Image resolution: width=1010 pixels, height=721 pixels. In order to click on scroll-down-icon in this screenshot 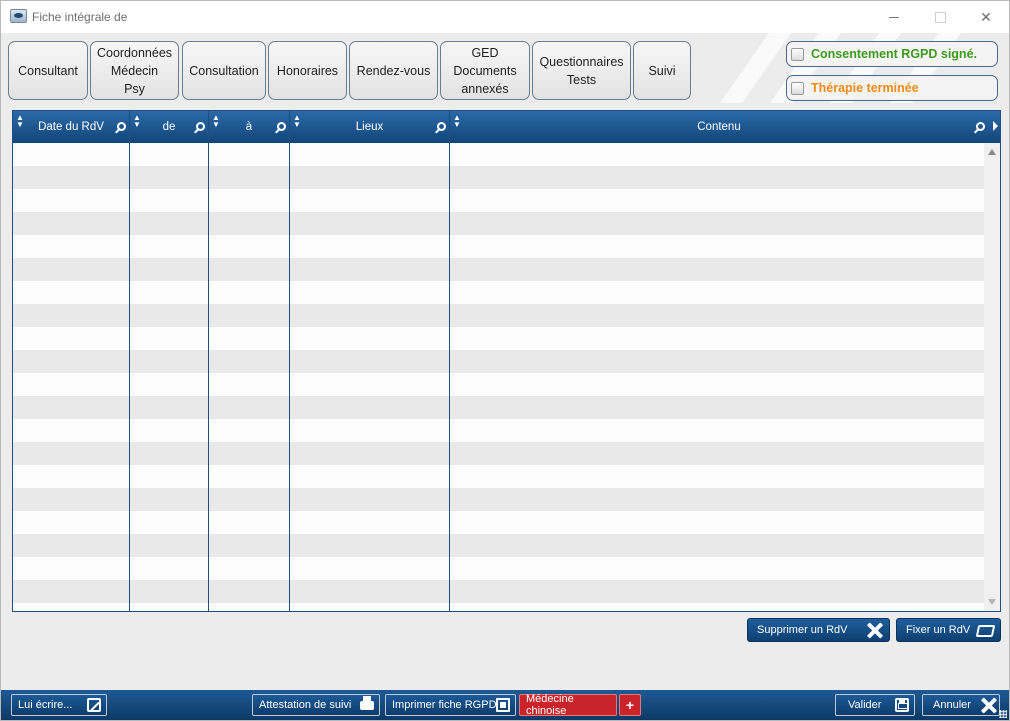, I will do `click(992, 602)`.